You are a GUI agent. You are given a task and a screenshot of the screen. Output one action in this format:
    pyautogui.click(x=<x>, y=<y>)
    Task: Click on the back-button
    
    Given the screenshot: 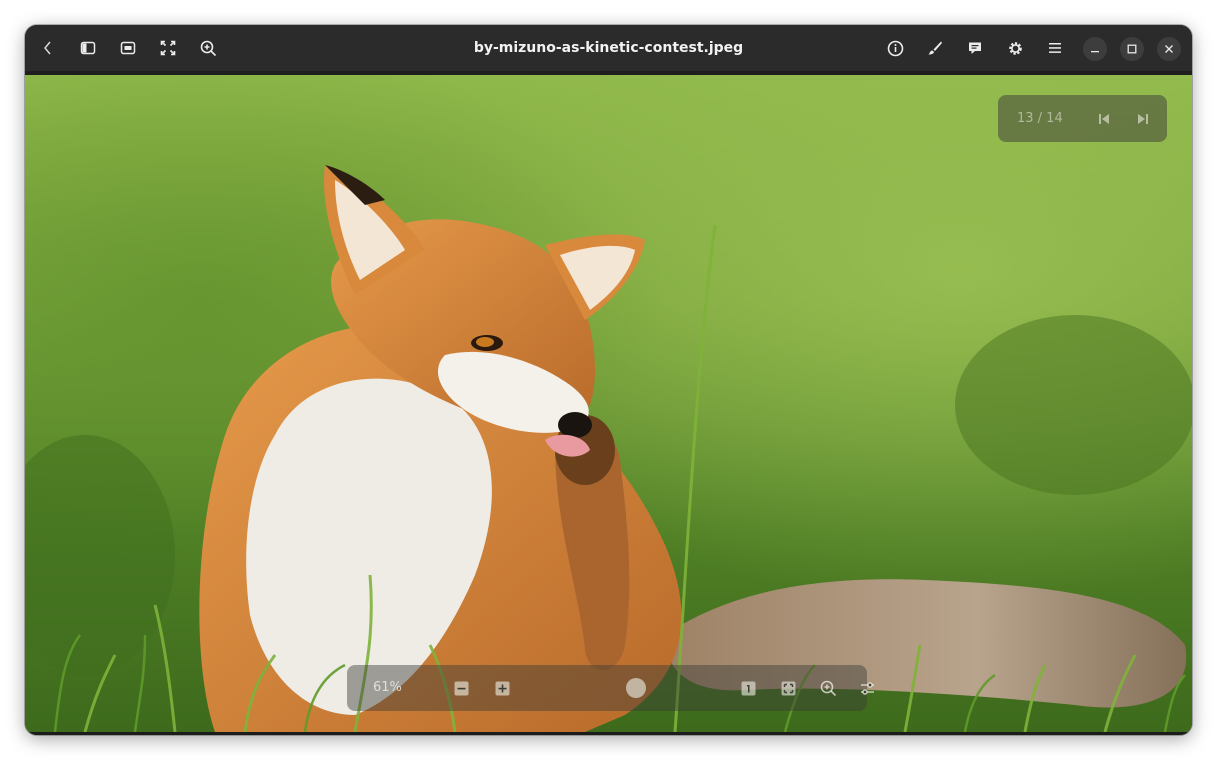 What is the action you would take?
    pyautogui.click(x=48, y=48)
    